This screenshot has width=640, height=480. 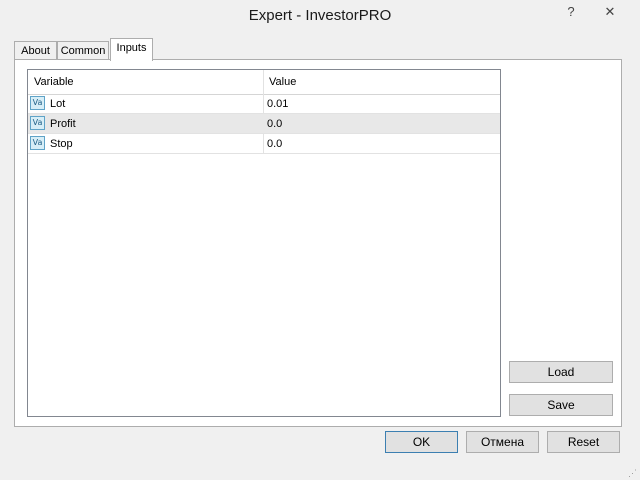 What do you see at coordinates (502, 442) in the screenshot?
I see `cancel-button: Отмена` at bounding box center [502, 442].